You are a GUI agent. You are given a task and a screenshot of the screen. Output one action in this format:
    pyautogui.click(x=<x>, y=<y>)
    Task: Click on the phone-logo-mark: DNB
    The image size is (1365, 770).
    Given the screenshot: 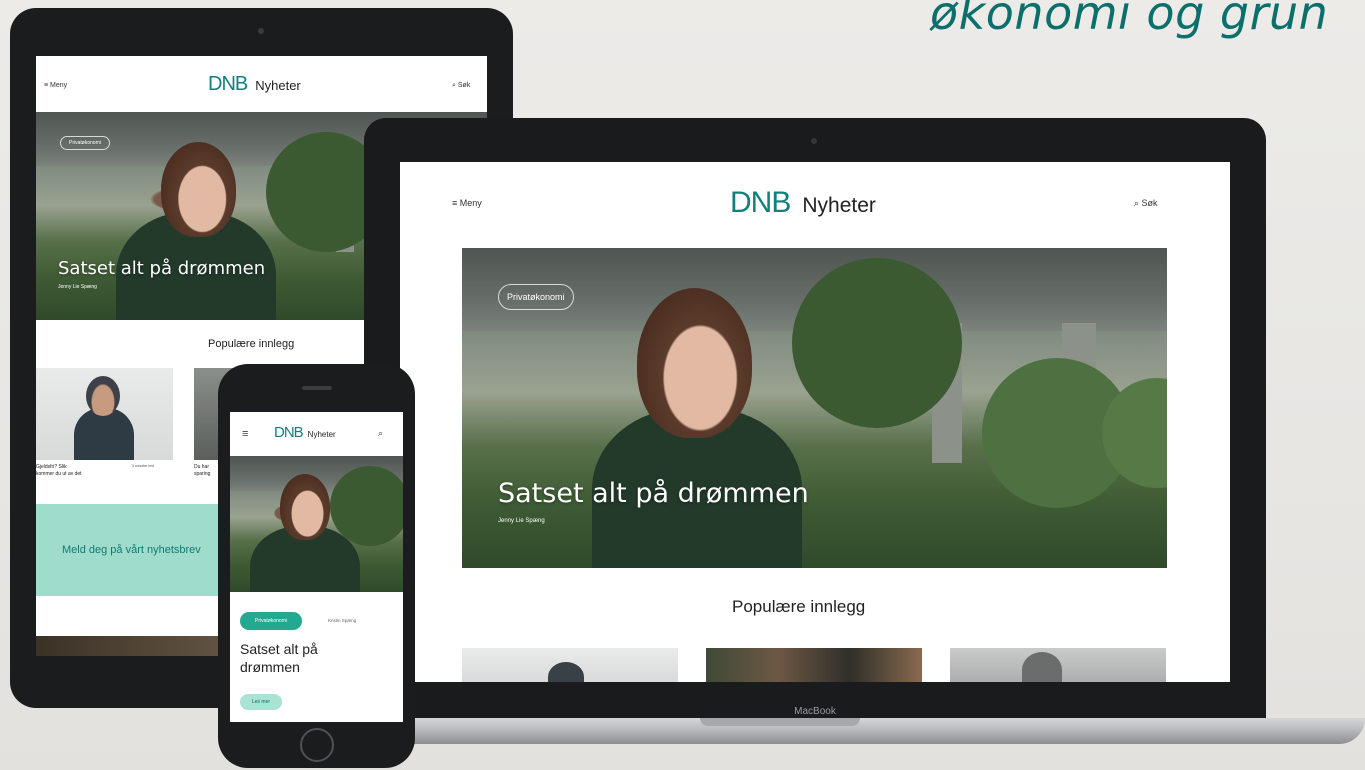 What is the action you would take?
    pyautogui.click(x=289, y=432)
    